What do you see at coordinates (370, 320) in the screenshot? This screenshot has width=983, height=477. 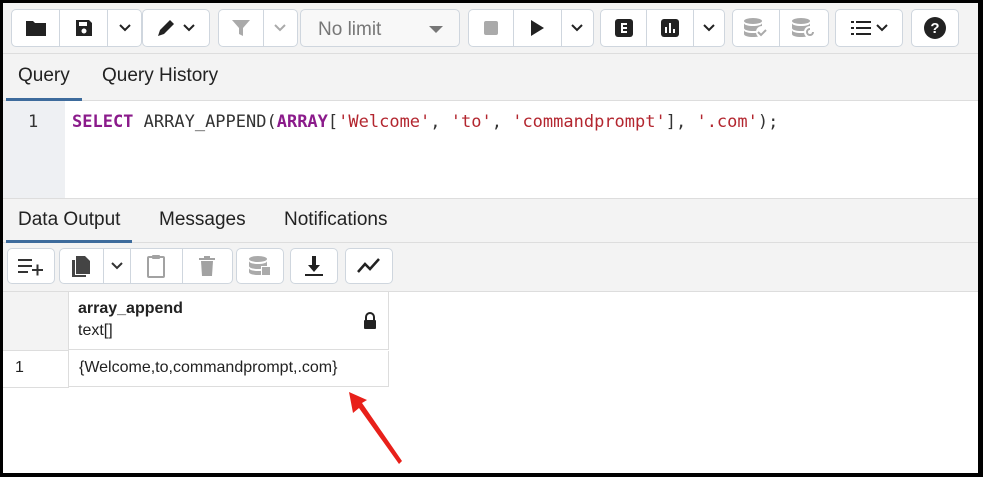 I see `lock-icon` at bounding box center [370, 320].